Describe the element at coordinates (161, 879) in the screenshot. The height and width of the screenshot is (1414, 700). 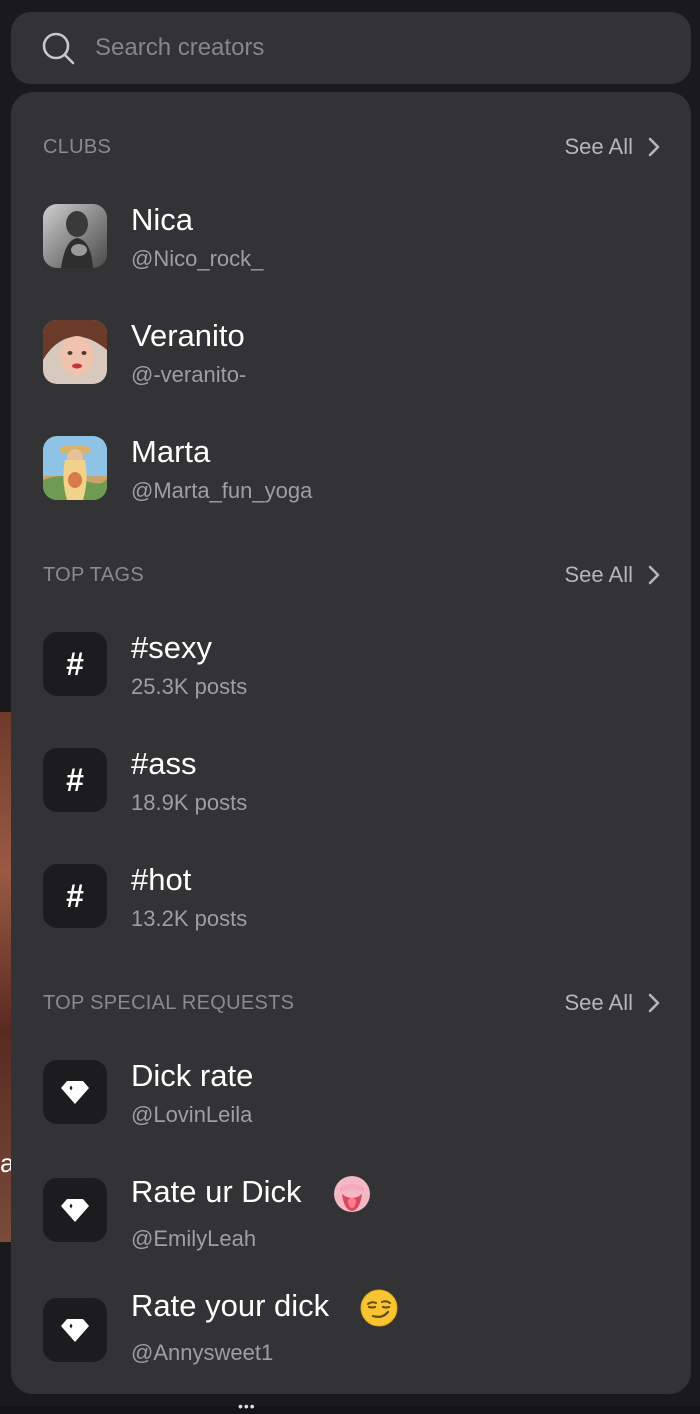
I see `tag-name: #hot` at that location.